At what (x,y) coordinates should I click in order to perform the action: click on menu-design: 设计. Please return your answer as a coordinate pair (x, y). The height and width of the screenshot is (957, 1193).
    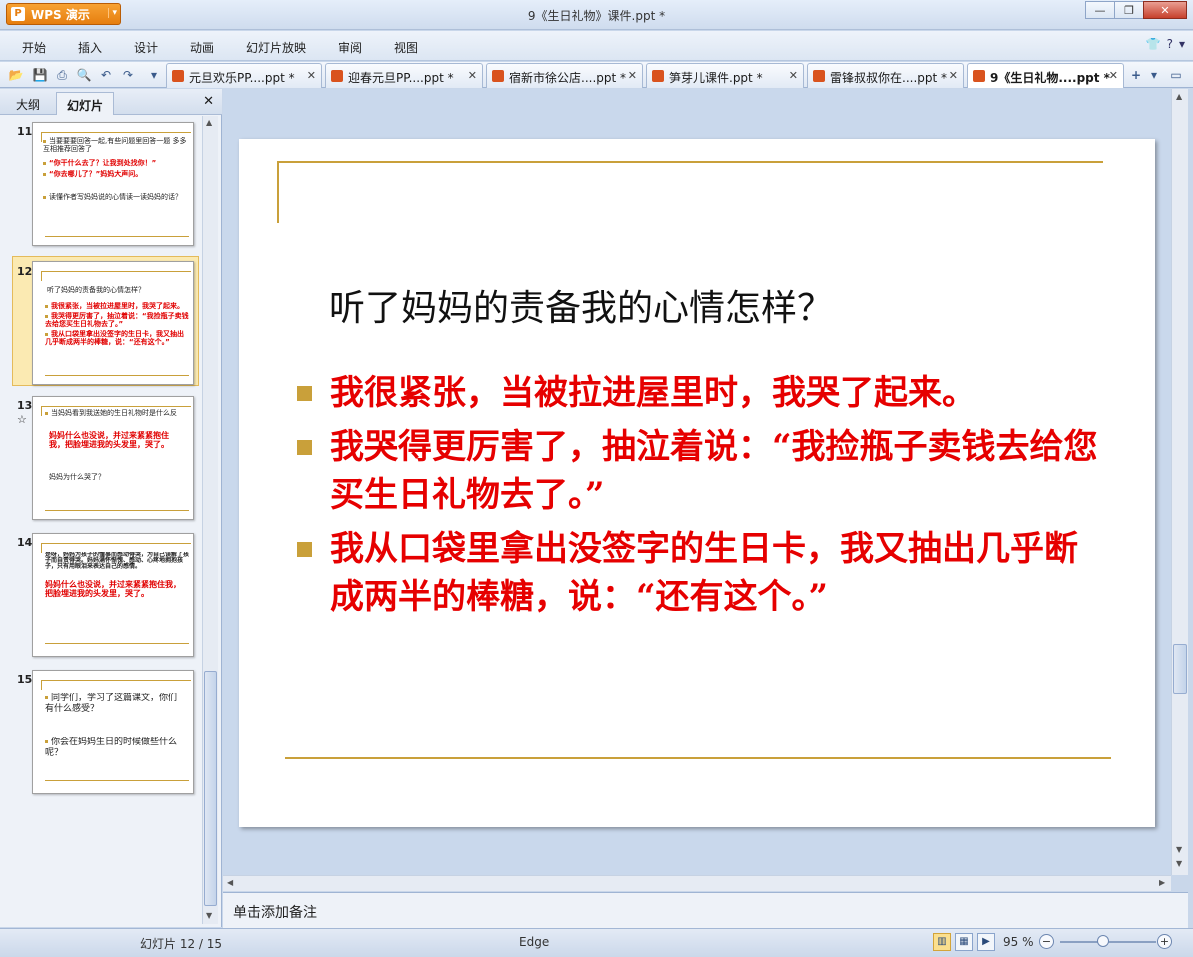
    Looking at the image, I should click on (146, 47).